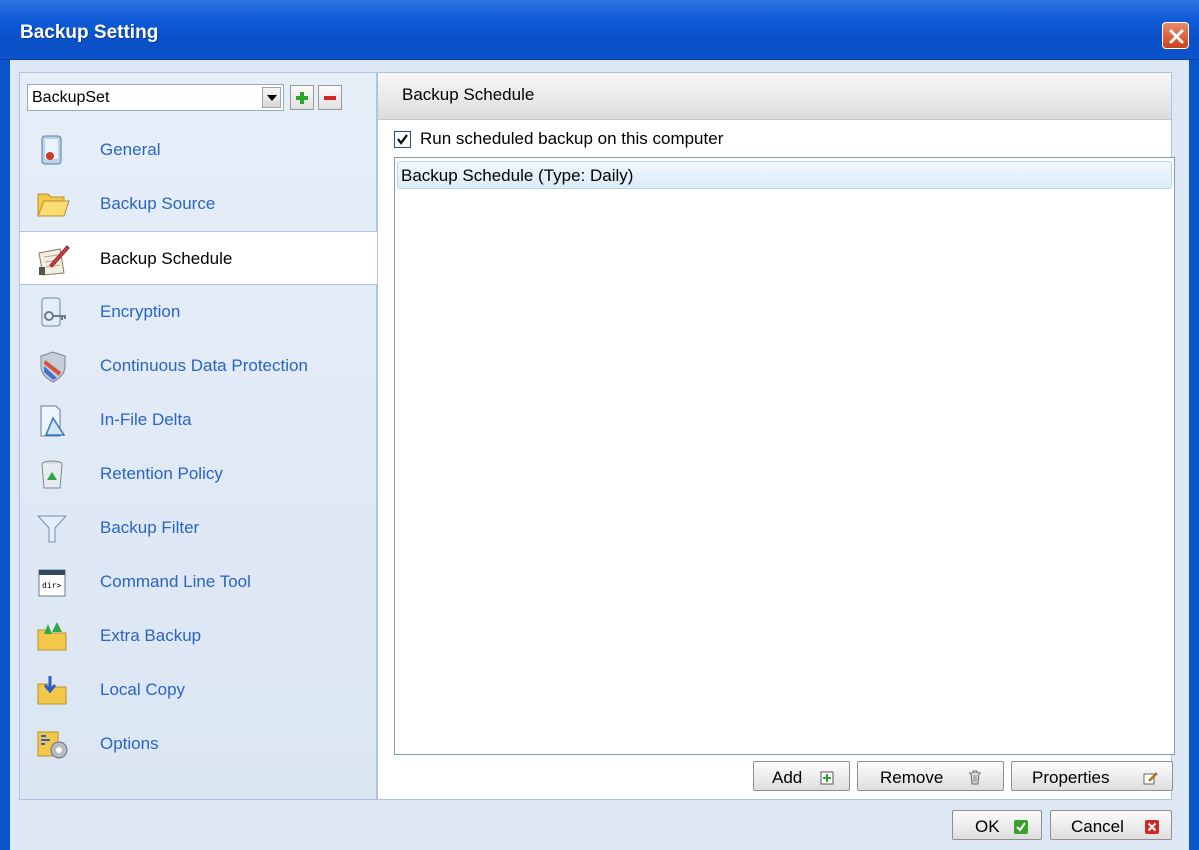 The image size is (1199, 850). I want to click on backupset-dropdown: BackupSet, so click(155, 97).